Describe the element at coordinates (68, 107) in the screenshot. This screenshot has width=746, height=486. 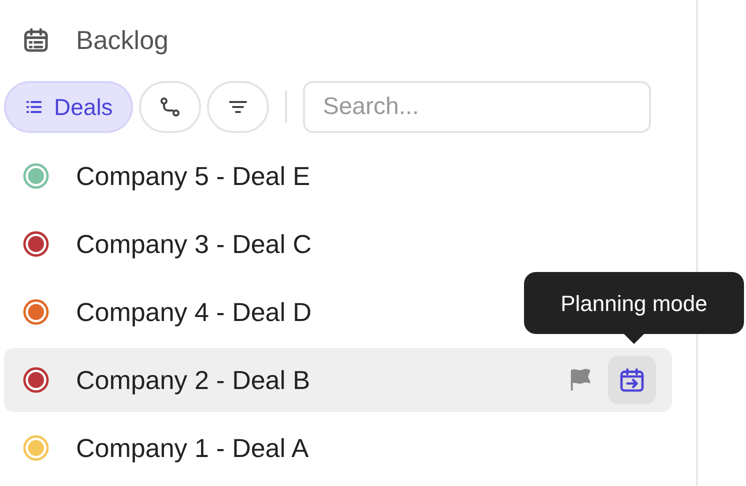
I see `deals-tab: Deals` at that location.